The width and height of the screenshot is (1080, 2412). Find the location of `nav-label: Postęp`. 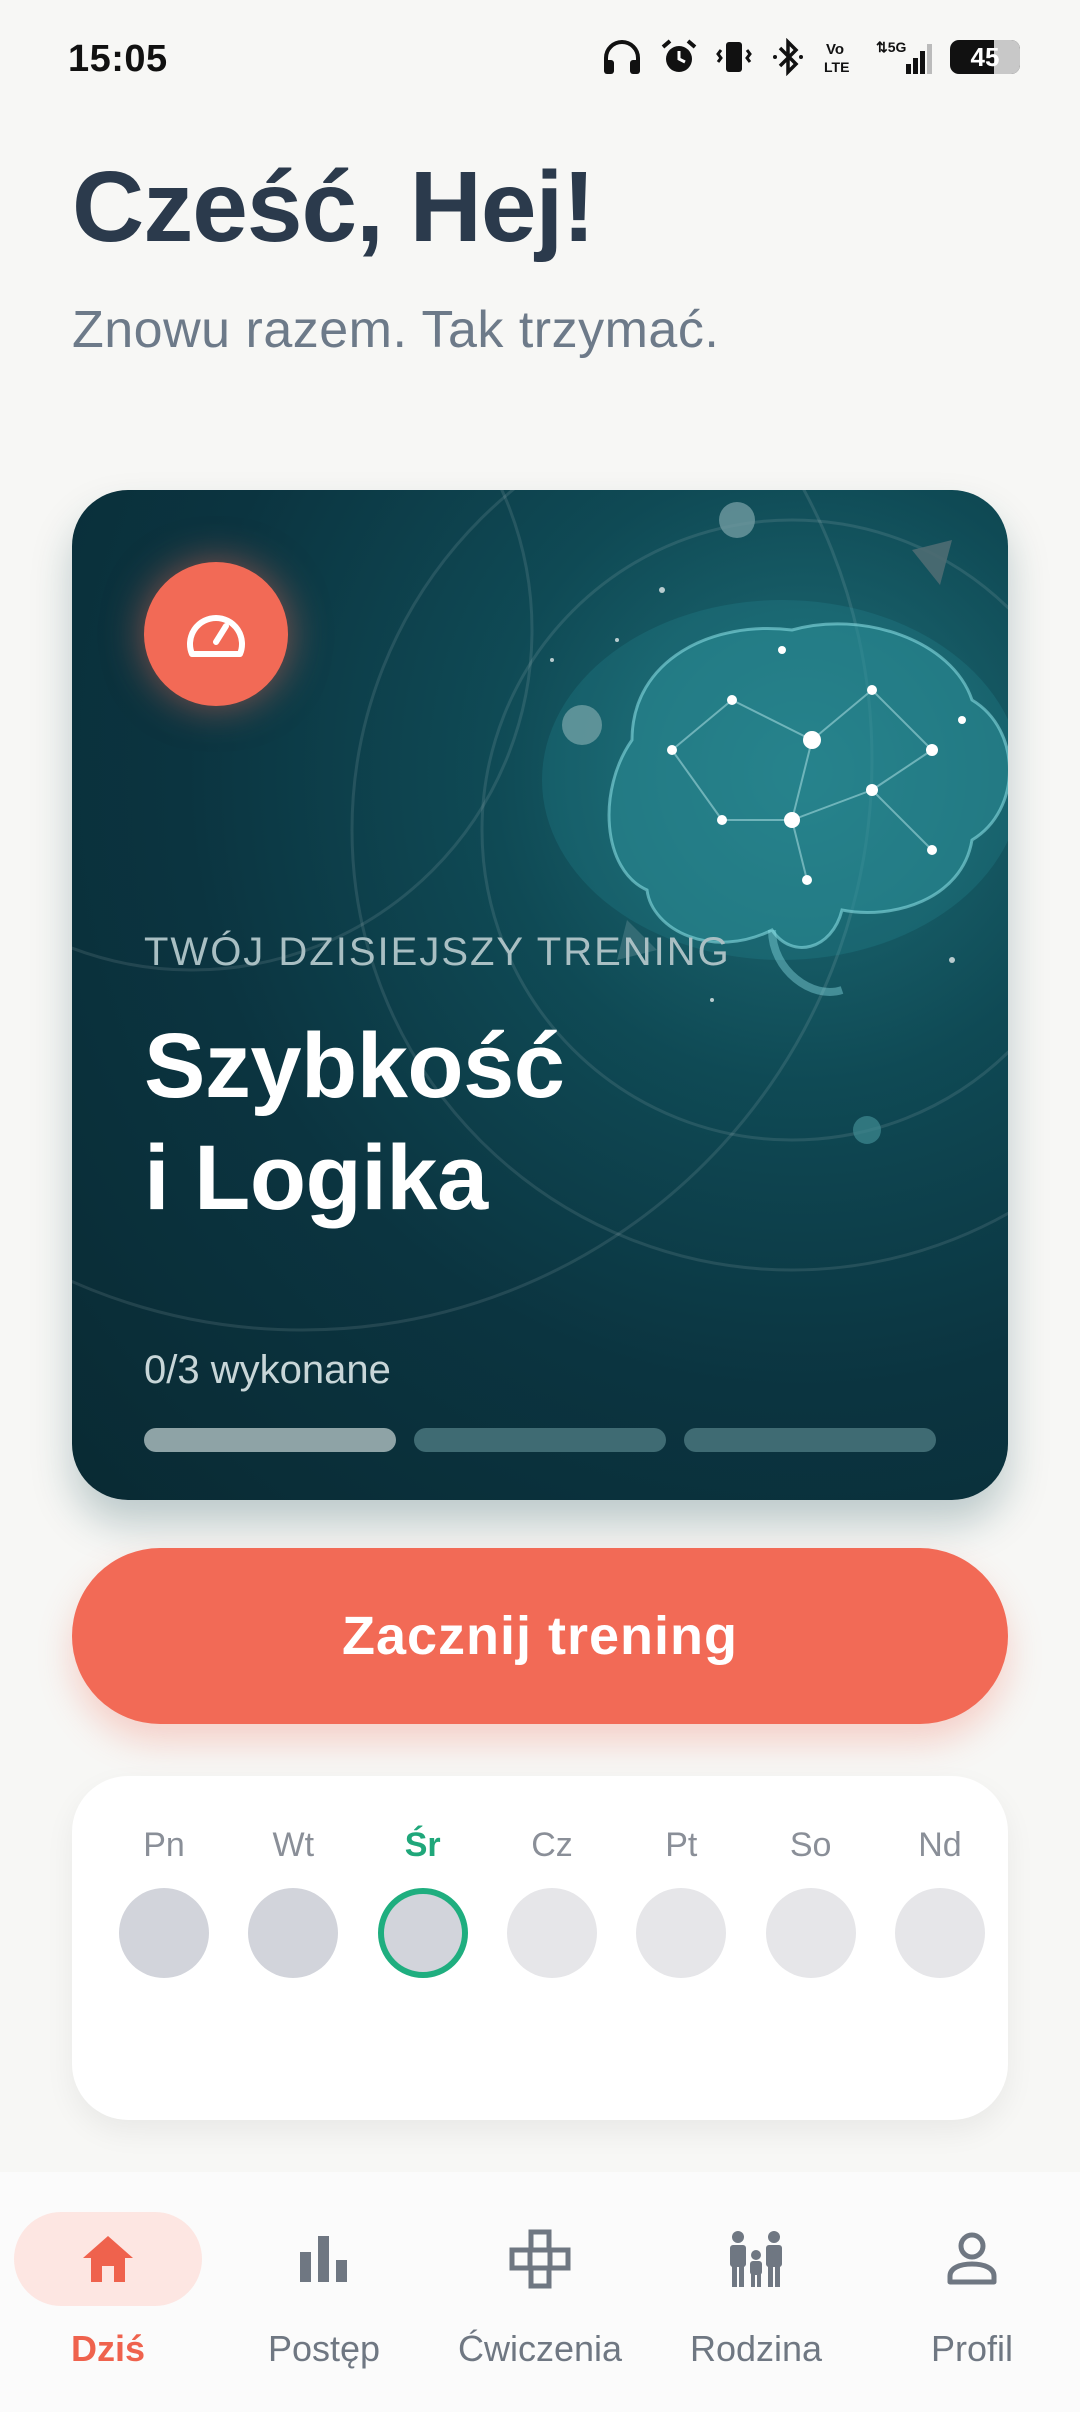

nav-label: Postęp is located at coordinates (324, 2348).